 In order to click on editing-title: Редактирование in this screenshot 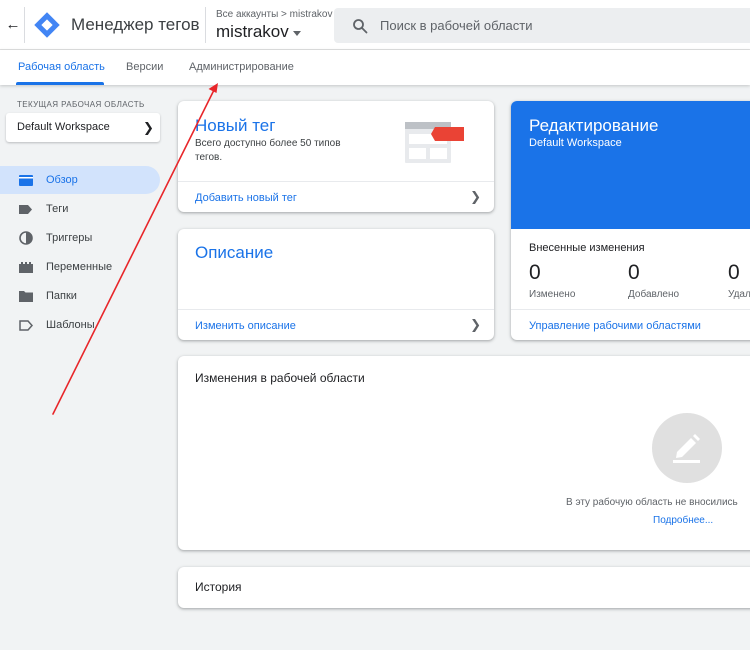, I will do `click(594, 125)`.